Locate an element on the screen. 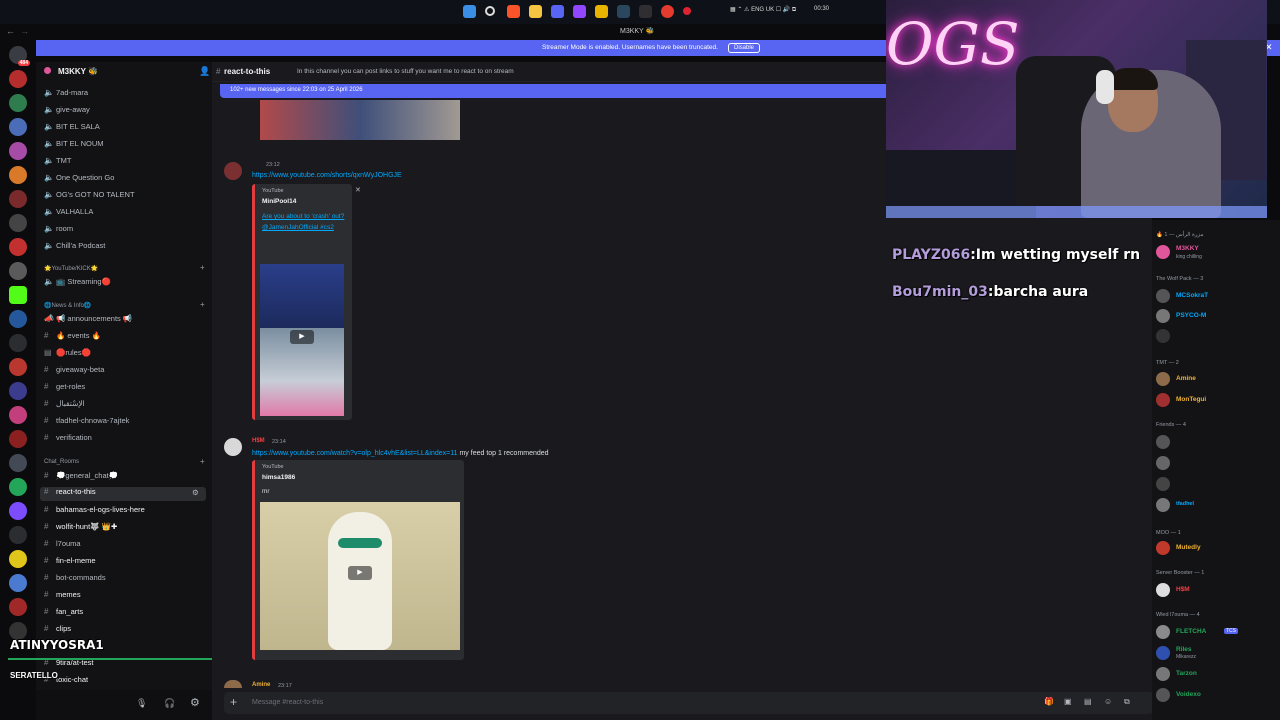  member: tfadhel is located at coordinates (1216, 505).